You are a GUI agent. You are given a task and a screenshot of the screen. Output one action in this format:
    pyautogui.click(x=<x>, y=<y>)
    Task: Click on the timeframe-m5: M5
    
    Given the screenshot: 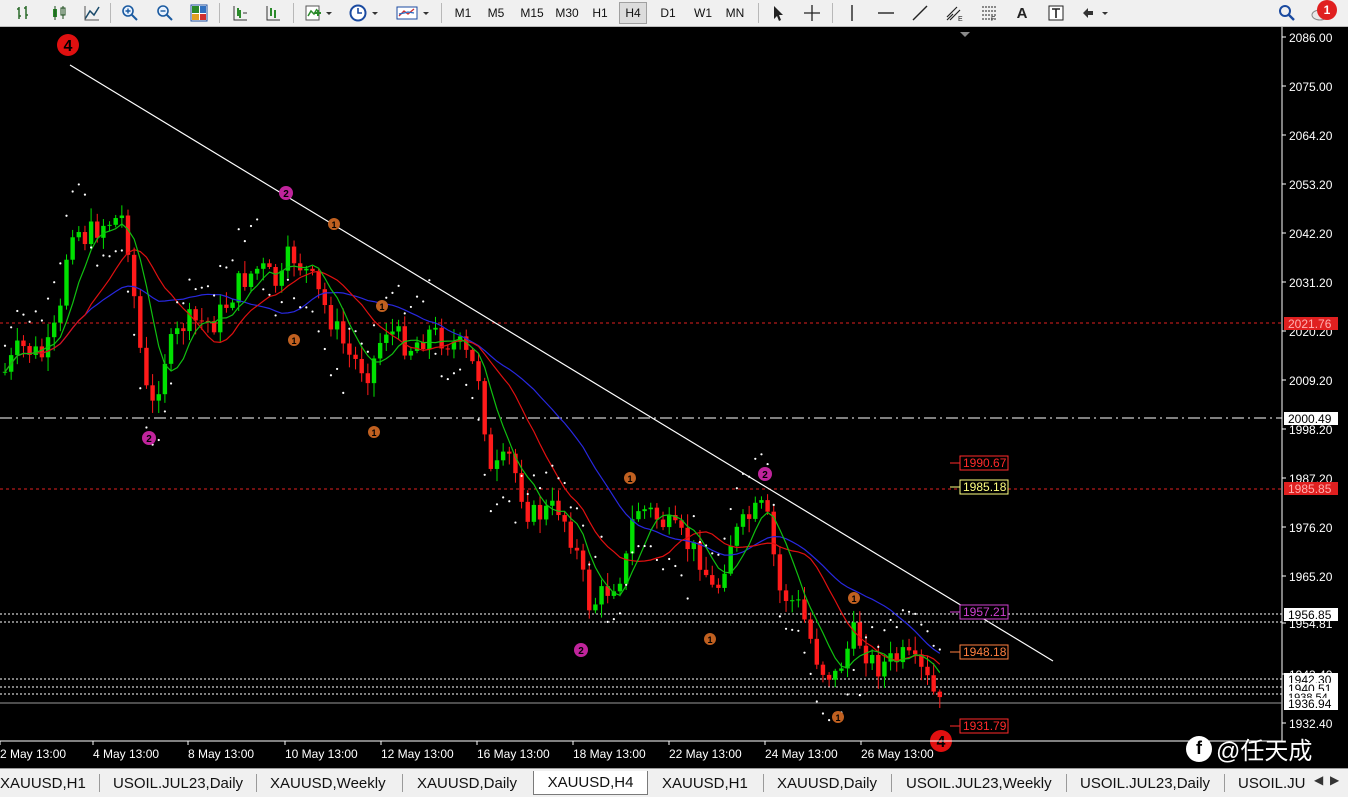 What is the action you would take?
    pyautogui.click(x=496, y=13)
    